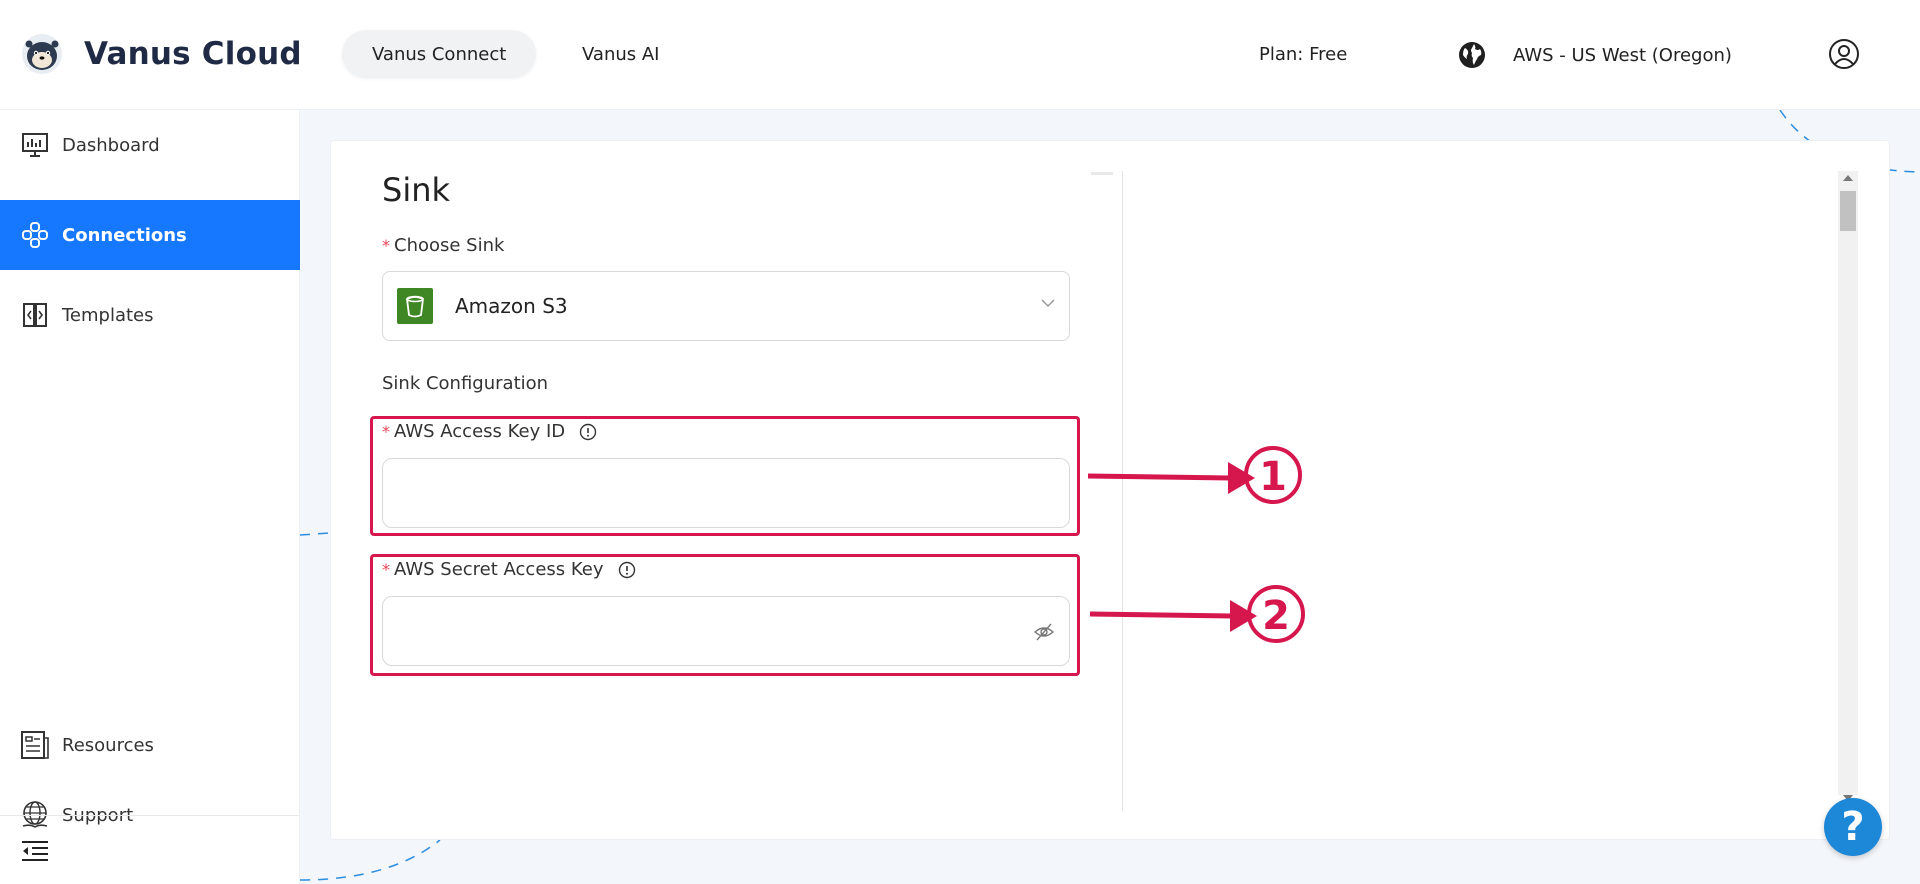  What do you see at coordinates (439, 54) in the screenshot?
I see `tab-vanus-connect: Vanus Connect` at bounding box center [439, 54].